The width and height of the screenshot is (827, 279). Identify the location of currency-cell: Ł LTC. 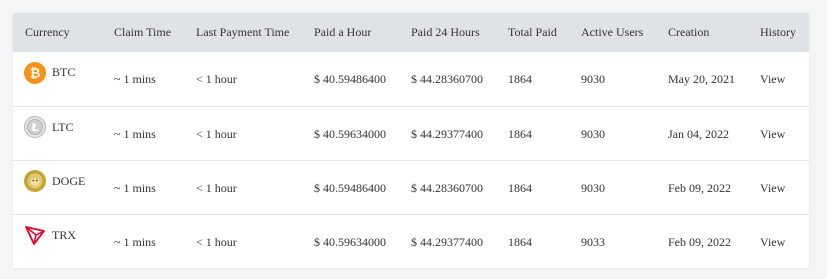
(63, 127).